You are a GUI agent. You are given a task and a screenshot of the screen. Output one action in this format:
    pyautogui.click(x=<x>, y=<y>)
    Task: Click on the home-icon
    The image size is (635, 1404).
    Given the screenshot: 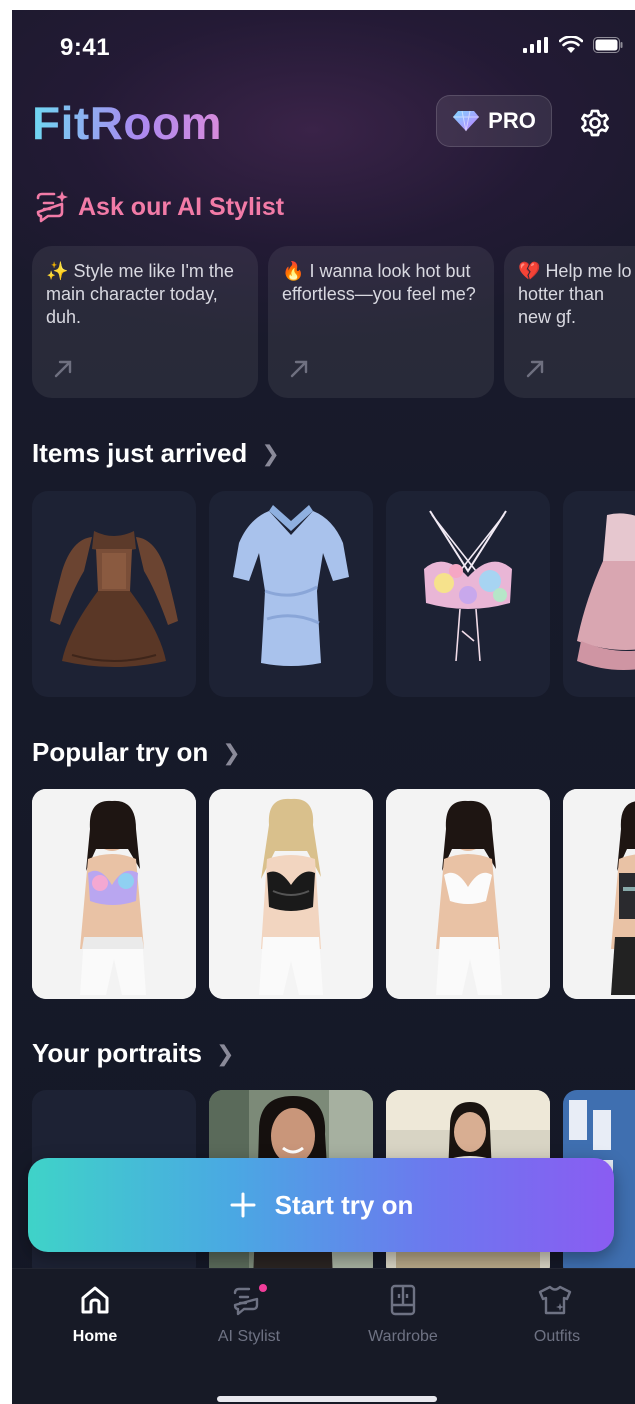 What is the action you would take?
    pyautogui.click(x=95, y=1300)
    